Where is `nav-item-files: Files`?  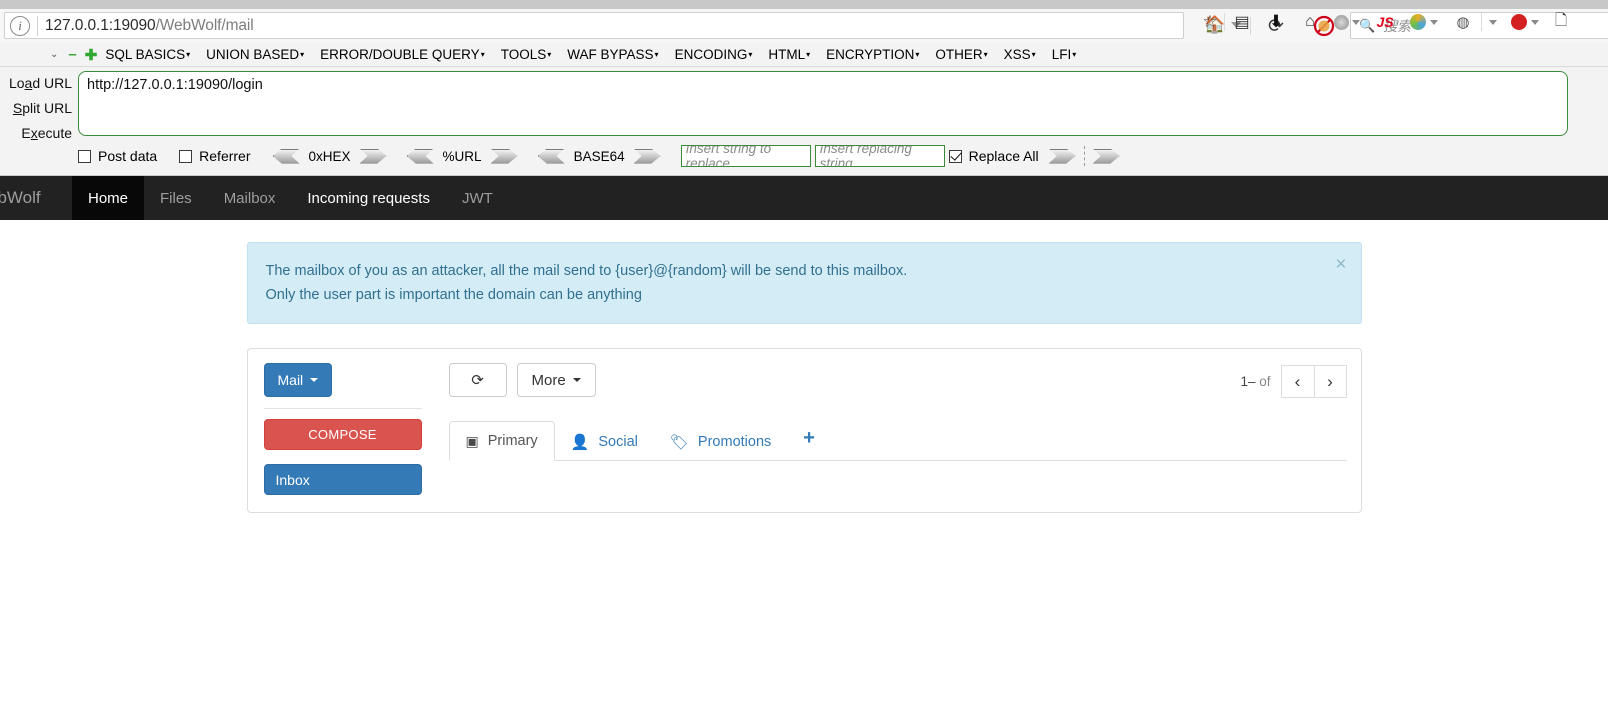 nav-item-files: Files is located at coordinates (176, 198).